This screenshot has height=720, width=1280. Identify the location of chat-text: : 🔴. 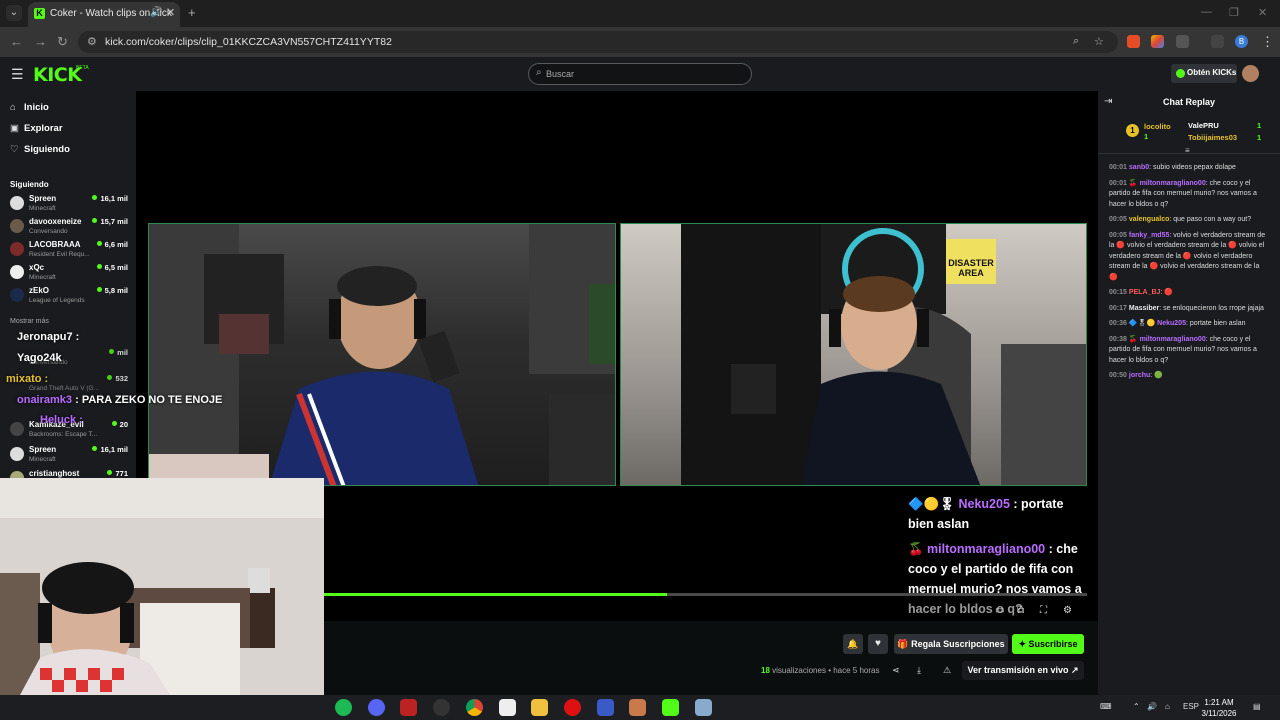
(1167, 292).